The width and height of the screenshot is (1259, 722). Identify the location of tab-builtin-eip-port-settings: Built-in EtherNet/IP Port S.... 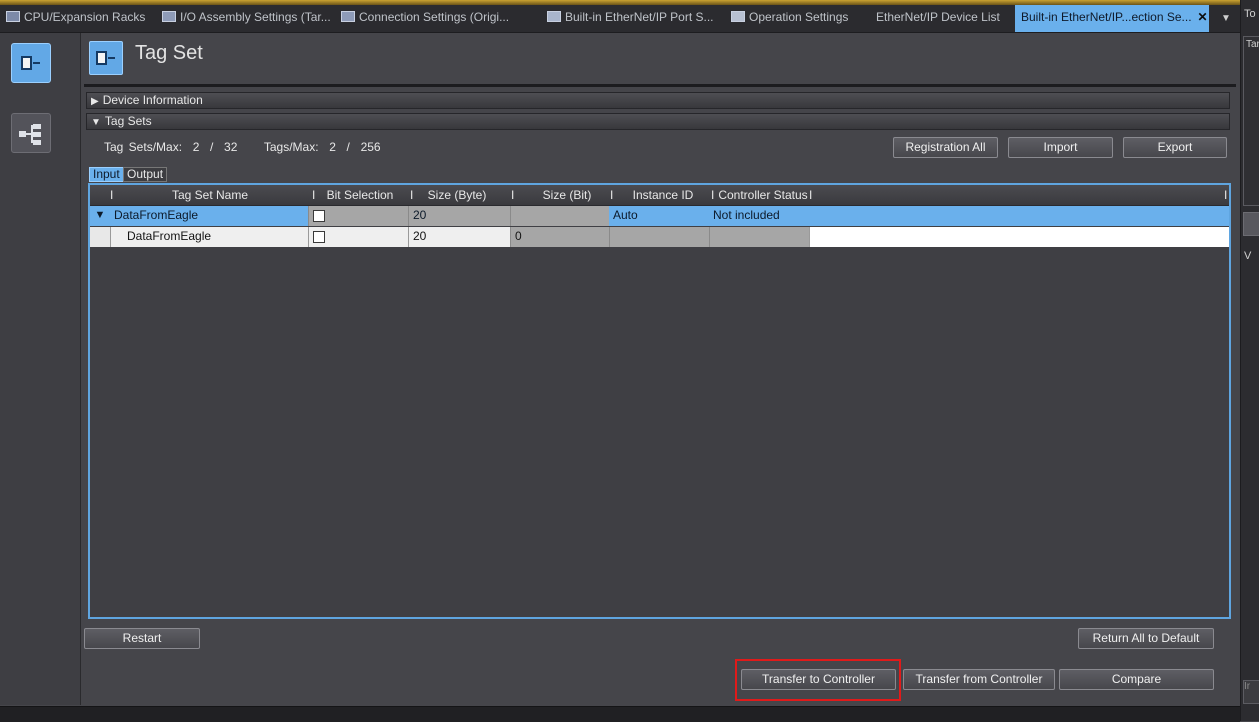
(630, 18).